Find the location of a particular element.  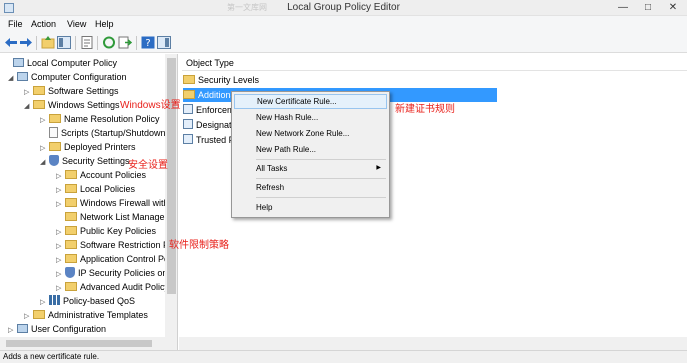

maximize-button: □ is located at coordinates (648, 8).